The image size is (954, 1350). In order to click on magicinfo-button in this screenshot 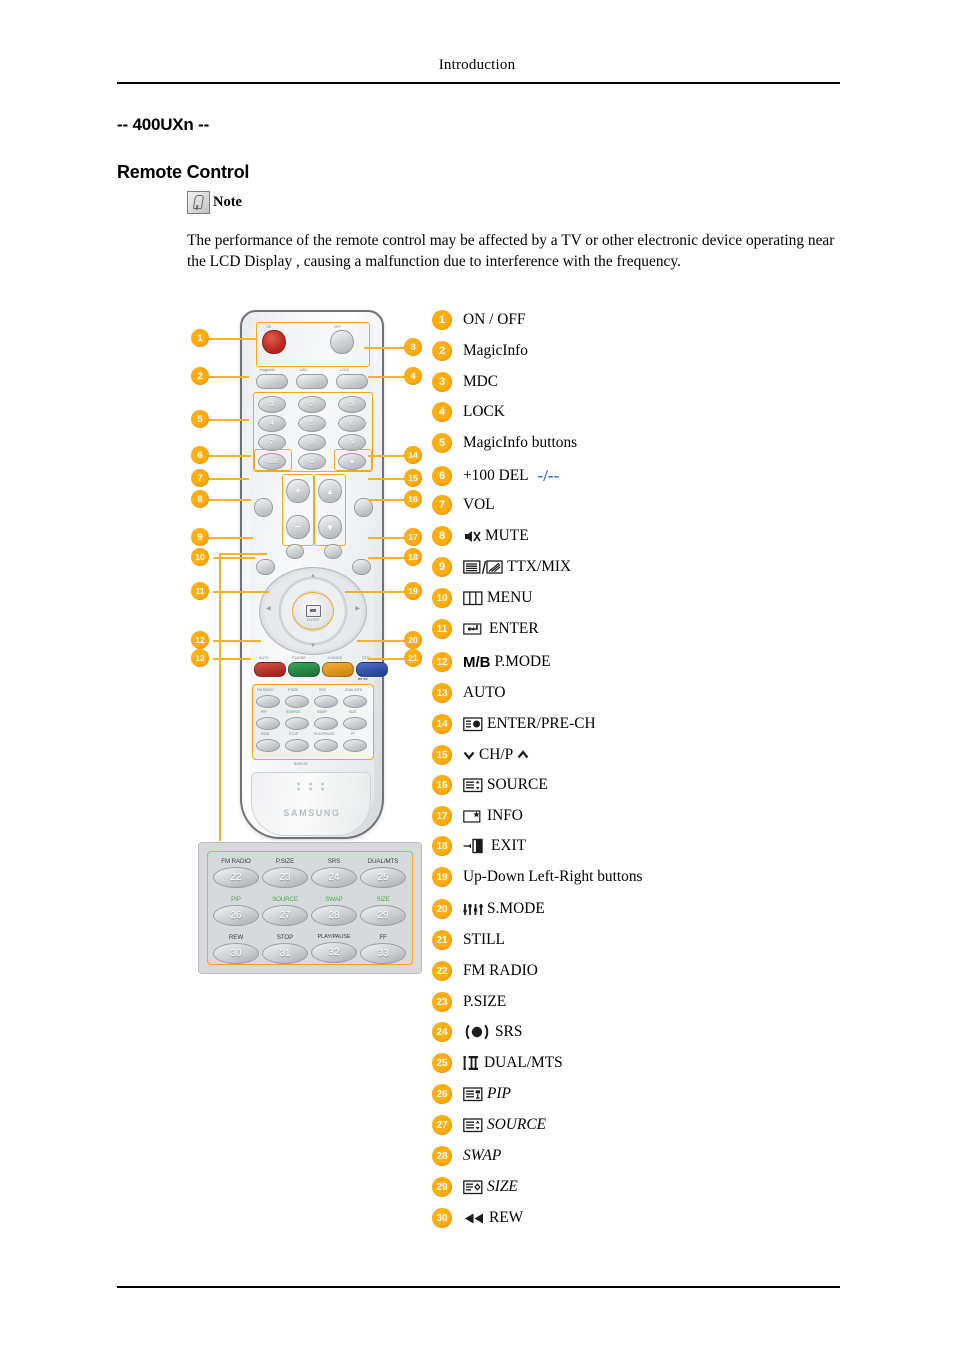, I will do `click(272, 381)`.